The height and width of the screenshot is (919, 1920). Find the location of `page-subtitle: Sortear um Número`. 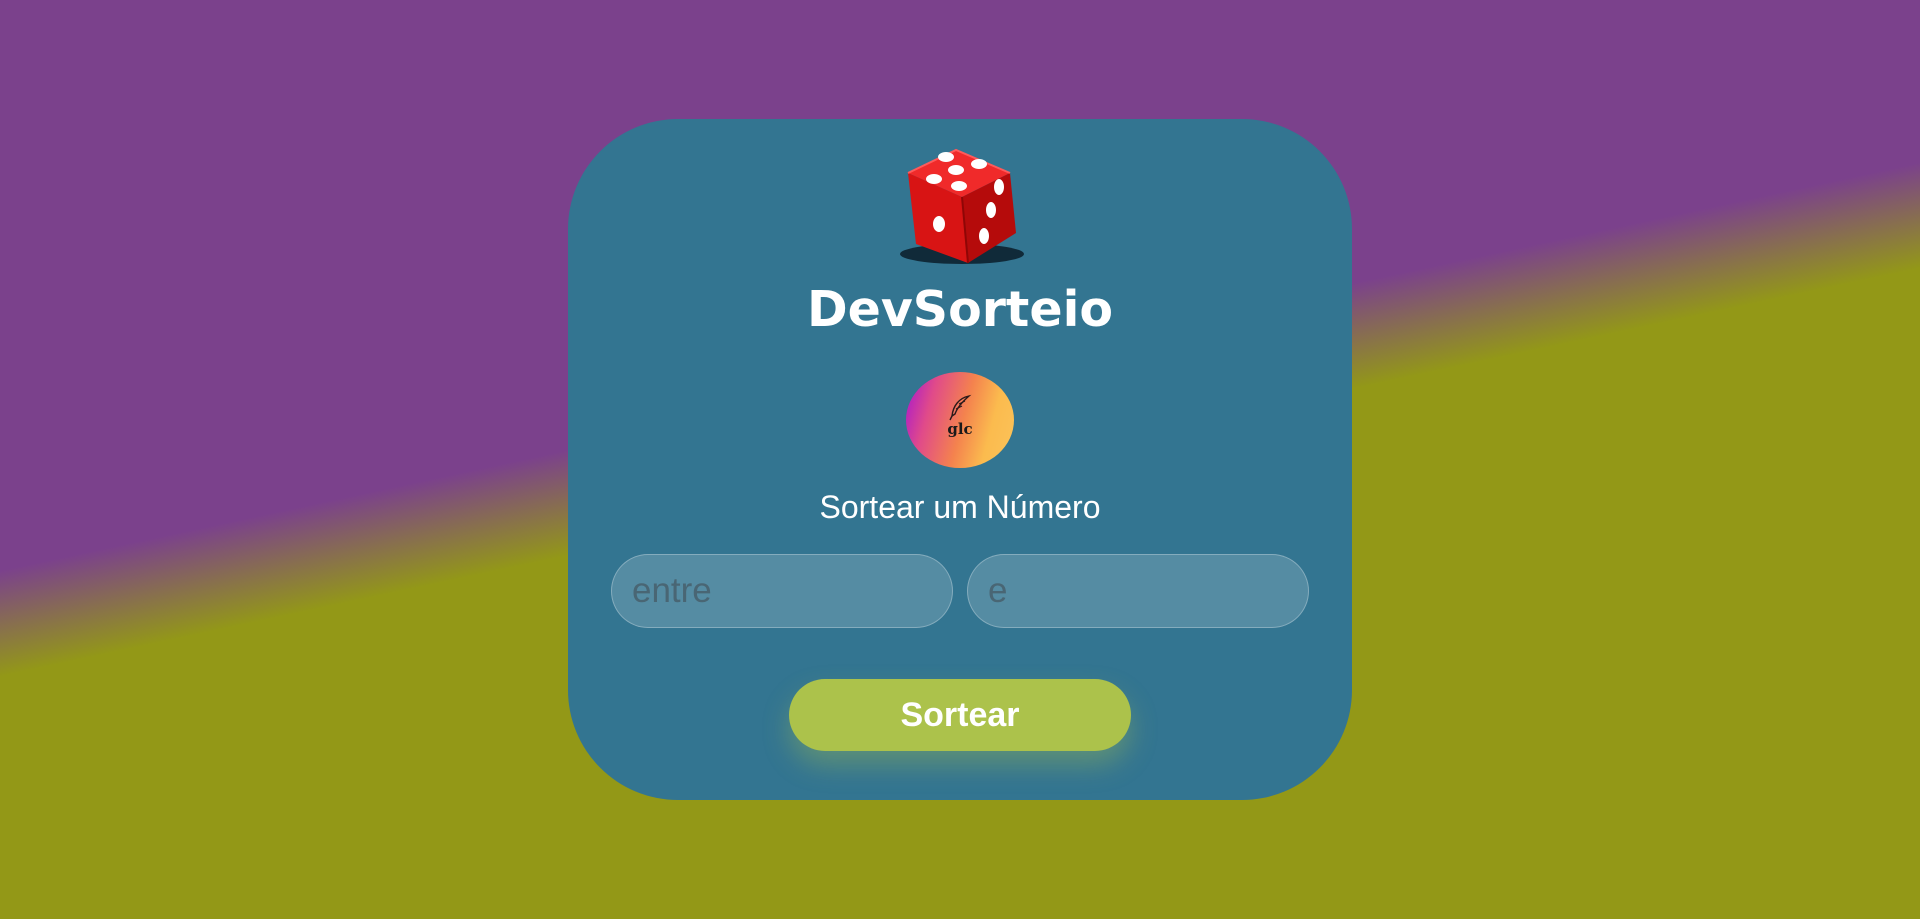

page-subtitle: Sortear um Número is located at coordinates (960, 507).